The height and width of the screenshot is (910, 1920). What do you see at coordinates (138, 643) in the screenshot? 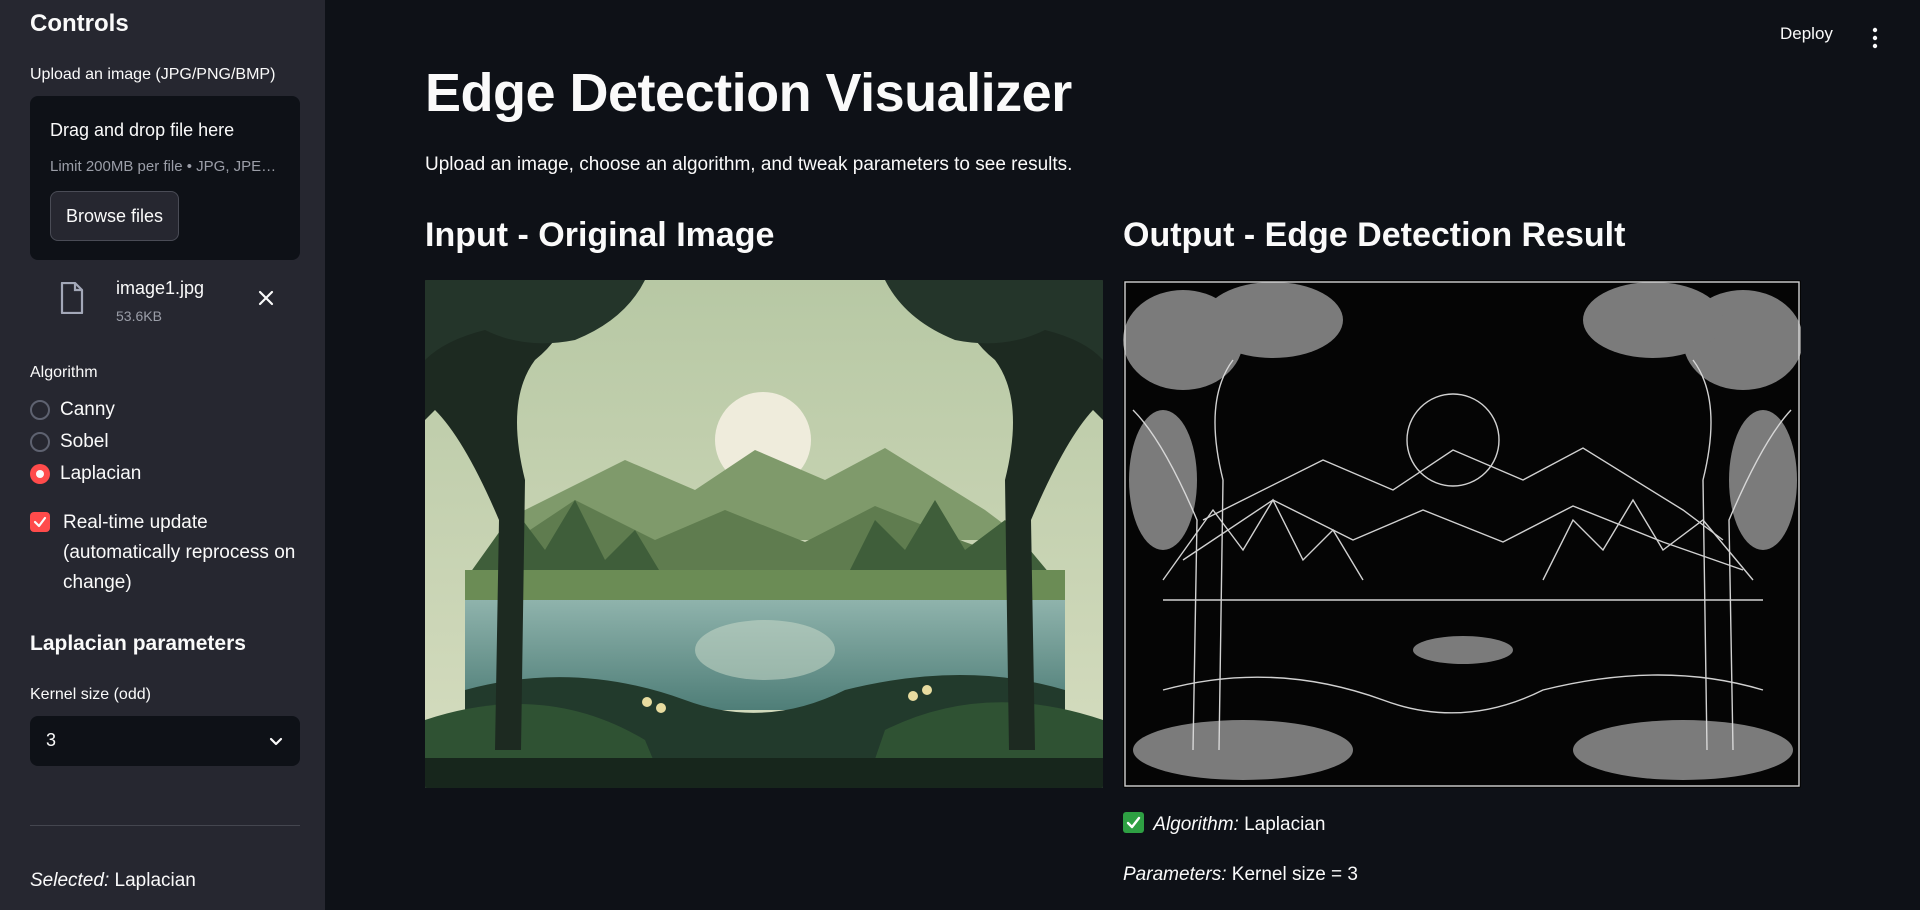
I see `params-title: Laplacian parameters` at bounding box center [138, 643].